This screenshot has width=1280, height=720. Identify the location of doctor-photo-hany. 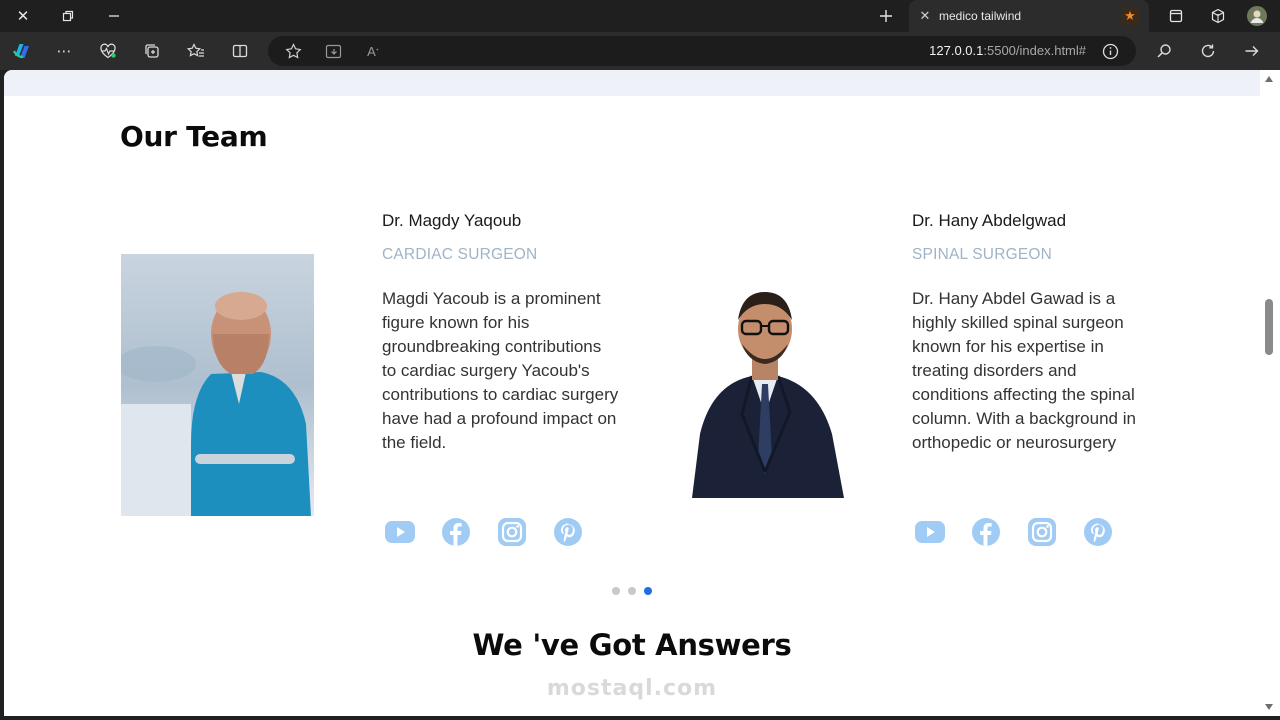
(764, 391).